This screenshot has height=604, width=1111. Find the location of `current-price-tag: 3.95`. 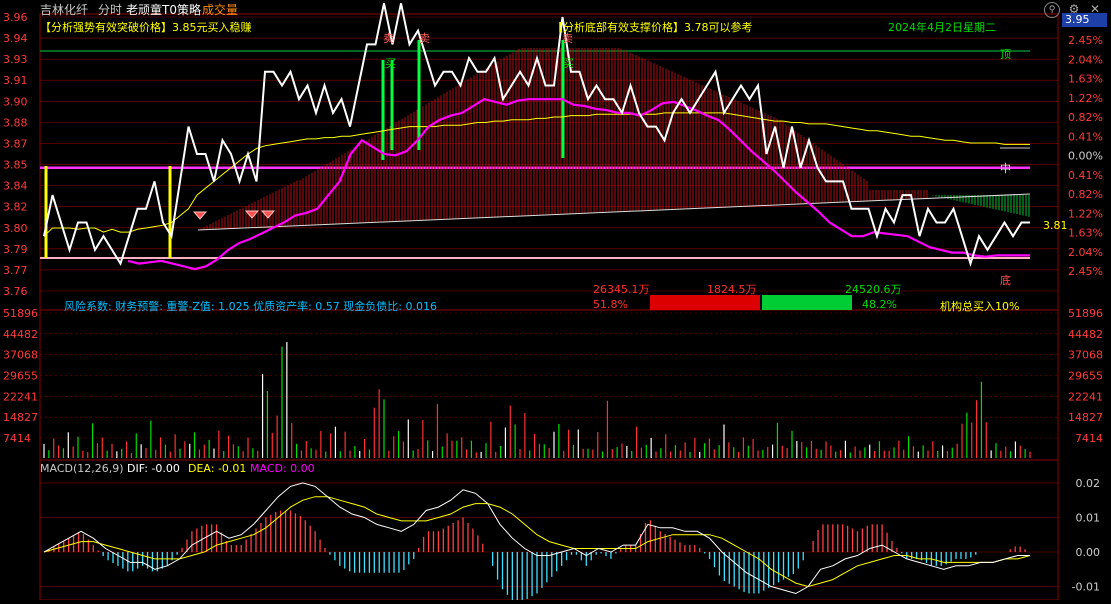

current-price-tag: 3.95 is located at coordinates (1084, 20).